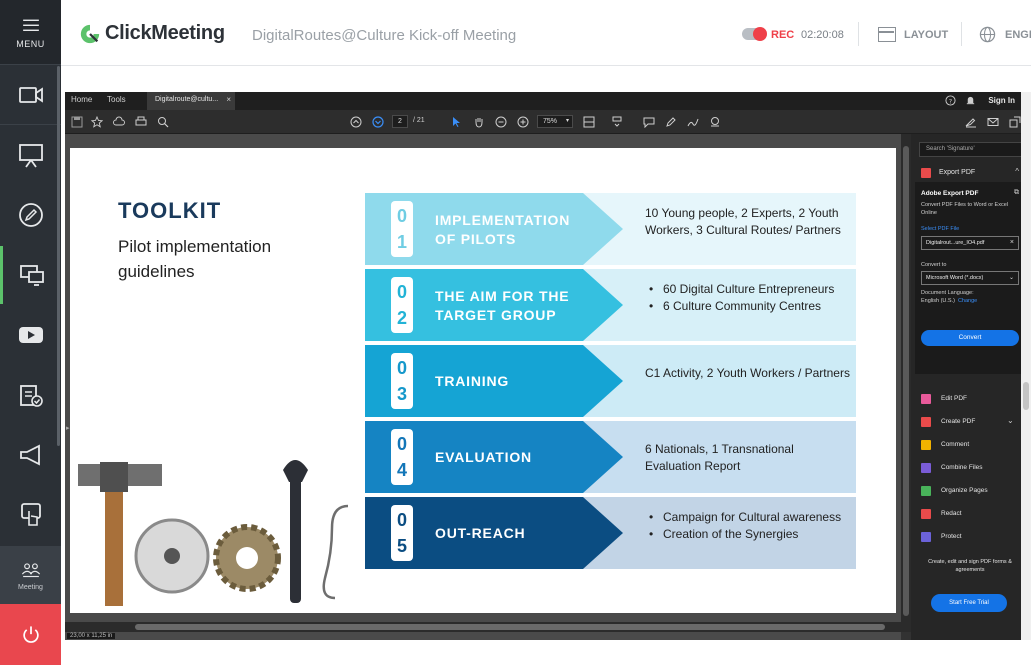 The height and width of the screenshot is (665, 1031). Describe the element at coordinates (30, 455) in the screenshot. I see `call-to-action-button` at that location.